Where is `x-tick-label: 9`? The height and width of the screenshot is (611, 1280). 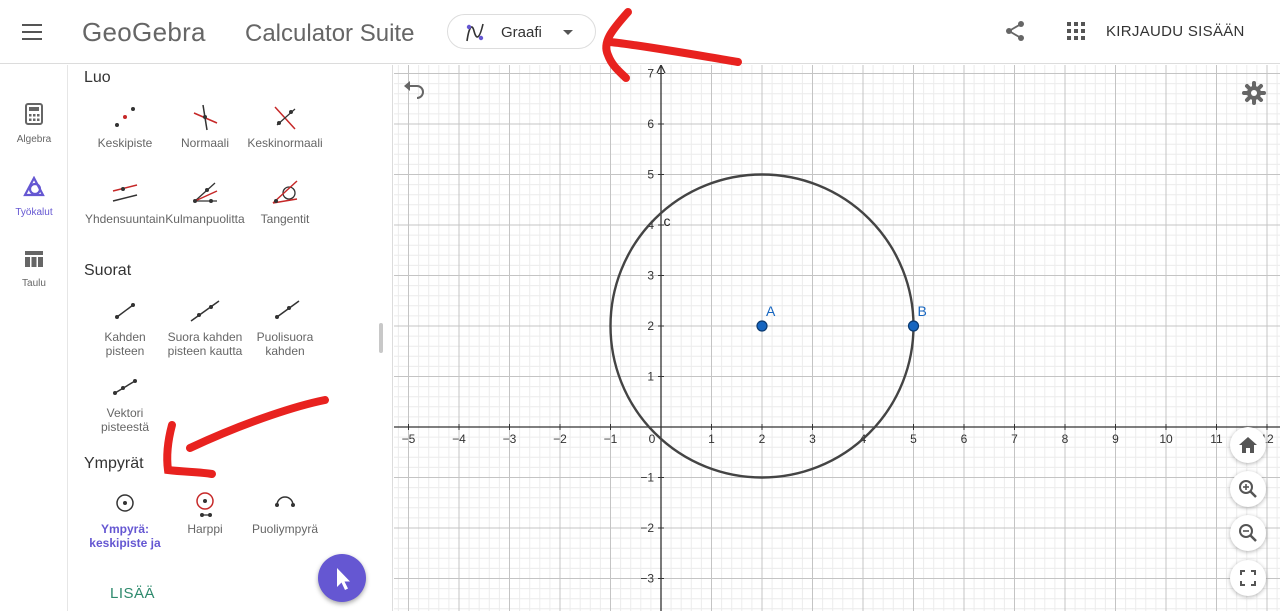
x-tick-label: 9 is located at coordinates (1115, 439).